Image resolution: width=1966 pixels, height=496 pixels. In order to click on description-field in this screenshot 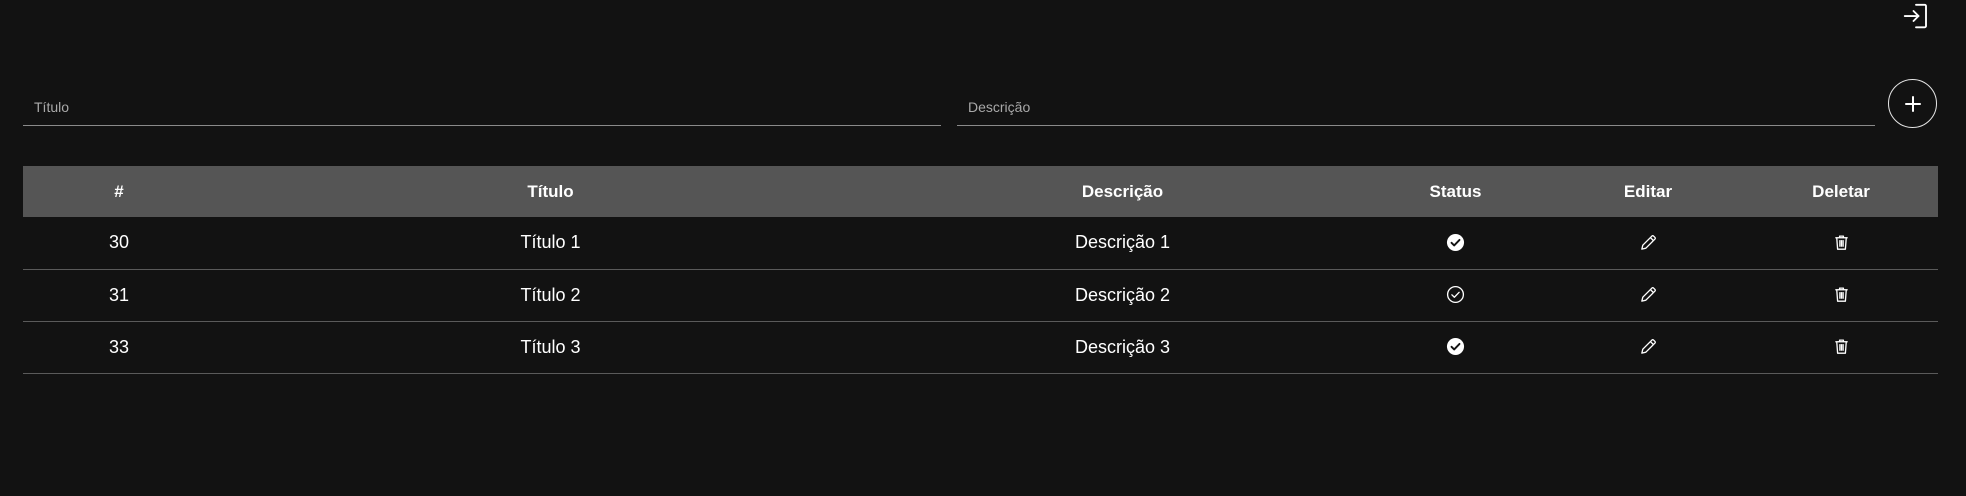, I will do `click(1416, 106)`.